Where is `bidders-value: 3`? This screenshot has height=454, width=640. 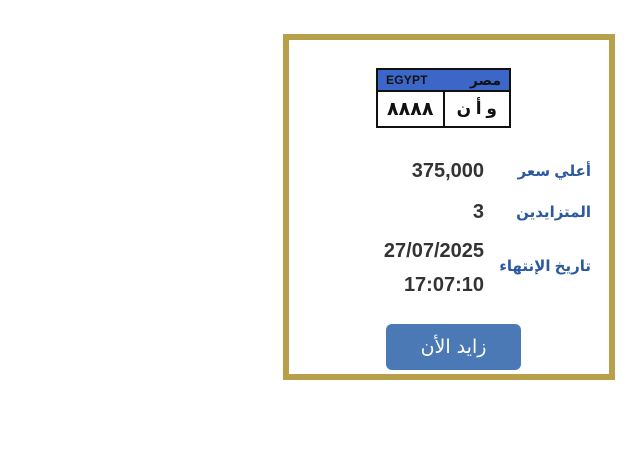 bidders-value: 3 is located at coordinates (478, 212).